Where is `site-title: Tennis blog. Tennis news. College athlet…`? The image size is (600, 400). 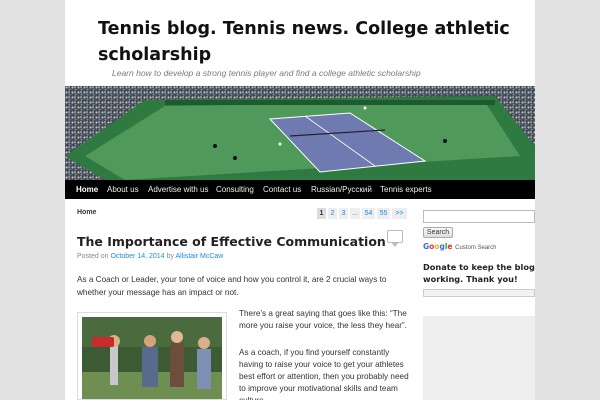
site-title: Tennis blog. Tennis news. College athlet… is located at coordinates (308, 42).